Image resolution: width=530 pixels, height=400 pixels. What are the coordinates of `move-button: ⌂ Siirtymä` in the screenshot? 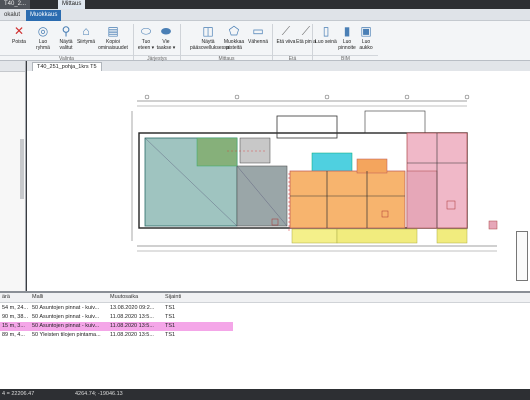 It's located at (86, 40).